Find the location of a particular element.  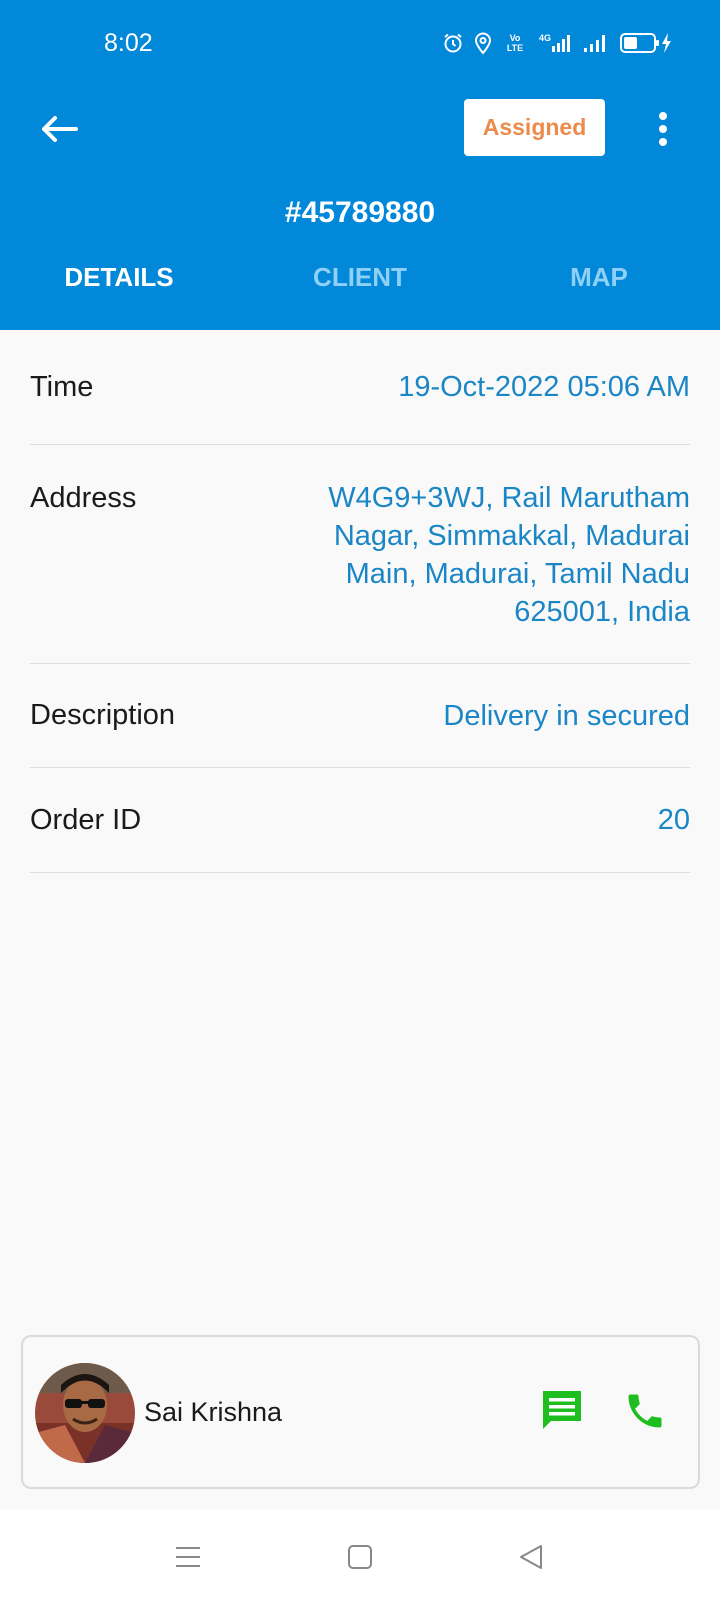

tab-details: DETAILS is located at coordinates (118, 277).